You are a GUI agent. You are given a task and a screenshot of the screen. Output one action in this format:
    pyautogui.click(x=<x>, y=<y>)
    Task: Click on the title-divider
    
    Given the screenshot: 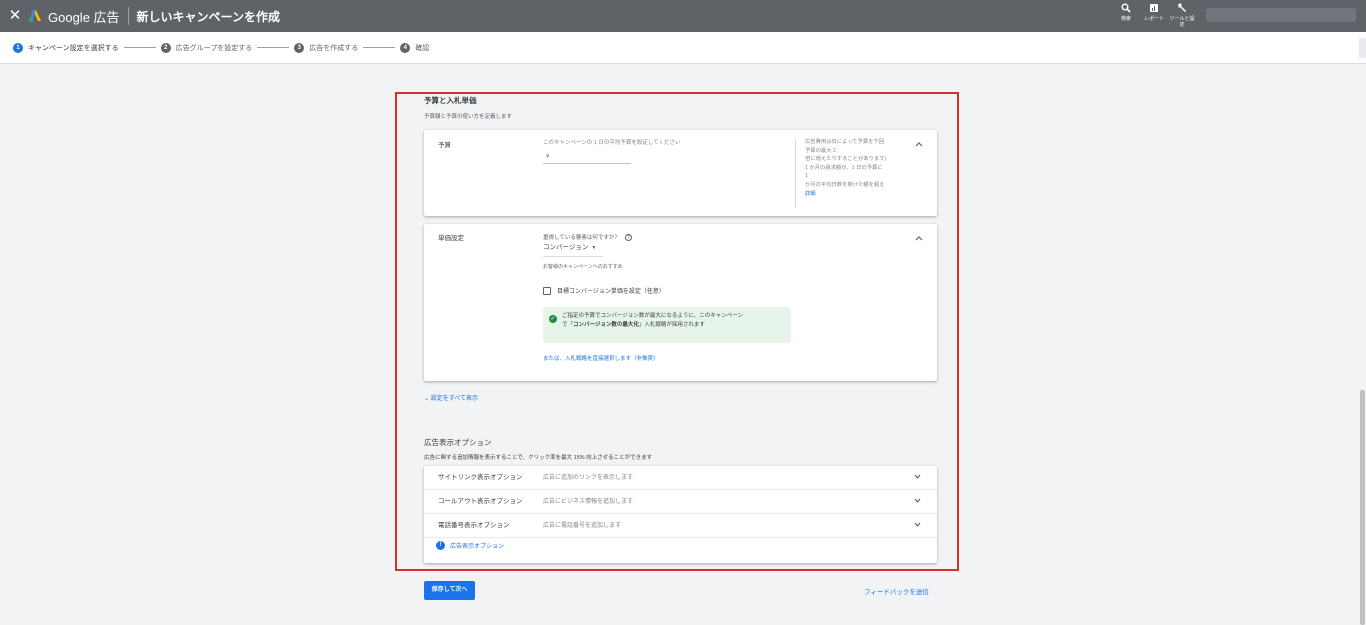 What is the action you would take?
    pyautogui.click(x=128, y=16)
    